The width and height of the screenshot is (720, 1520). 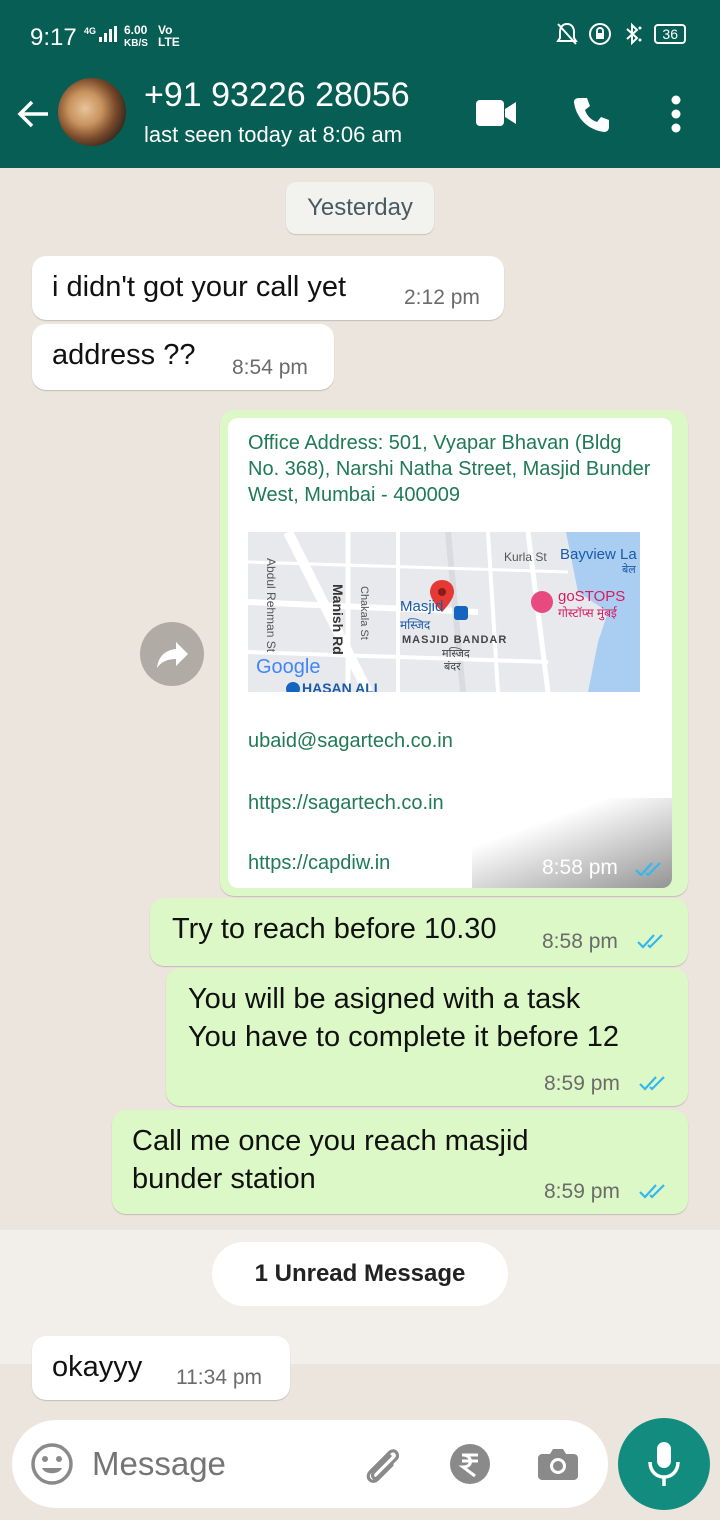 I want to click on message-time: 2:12 pm, so click(x=442, y=297).